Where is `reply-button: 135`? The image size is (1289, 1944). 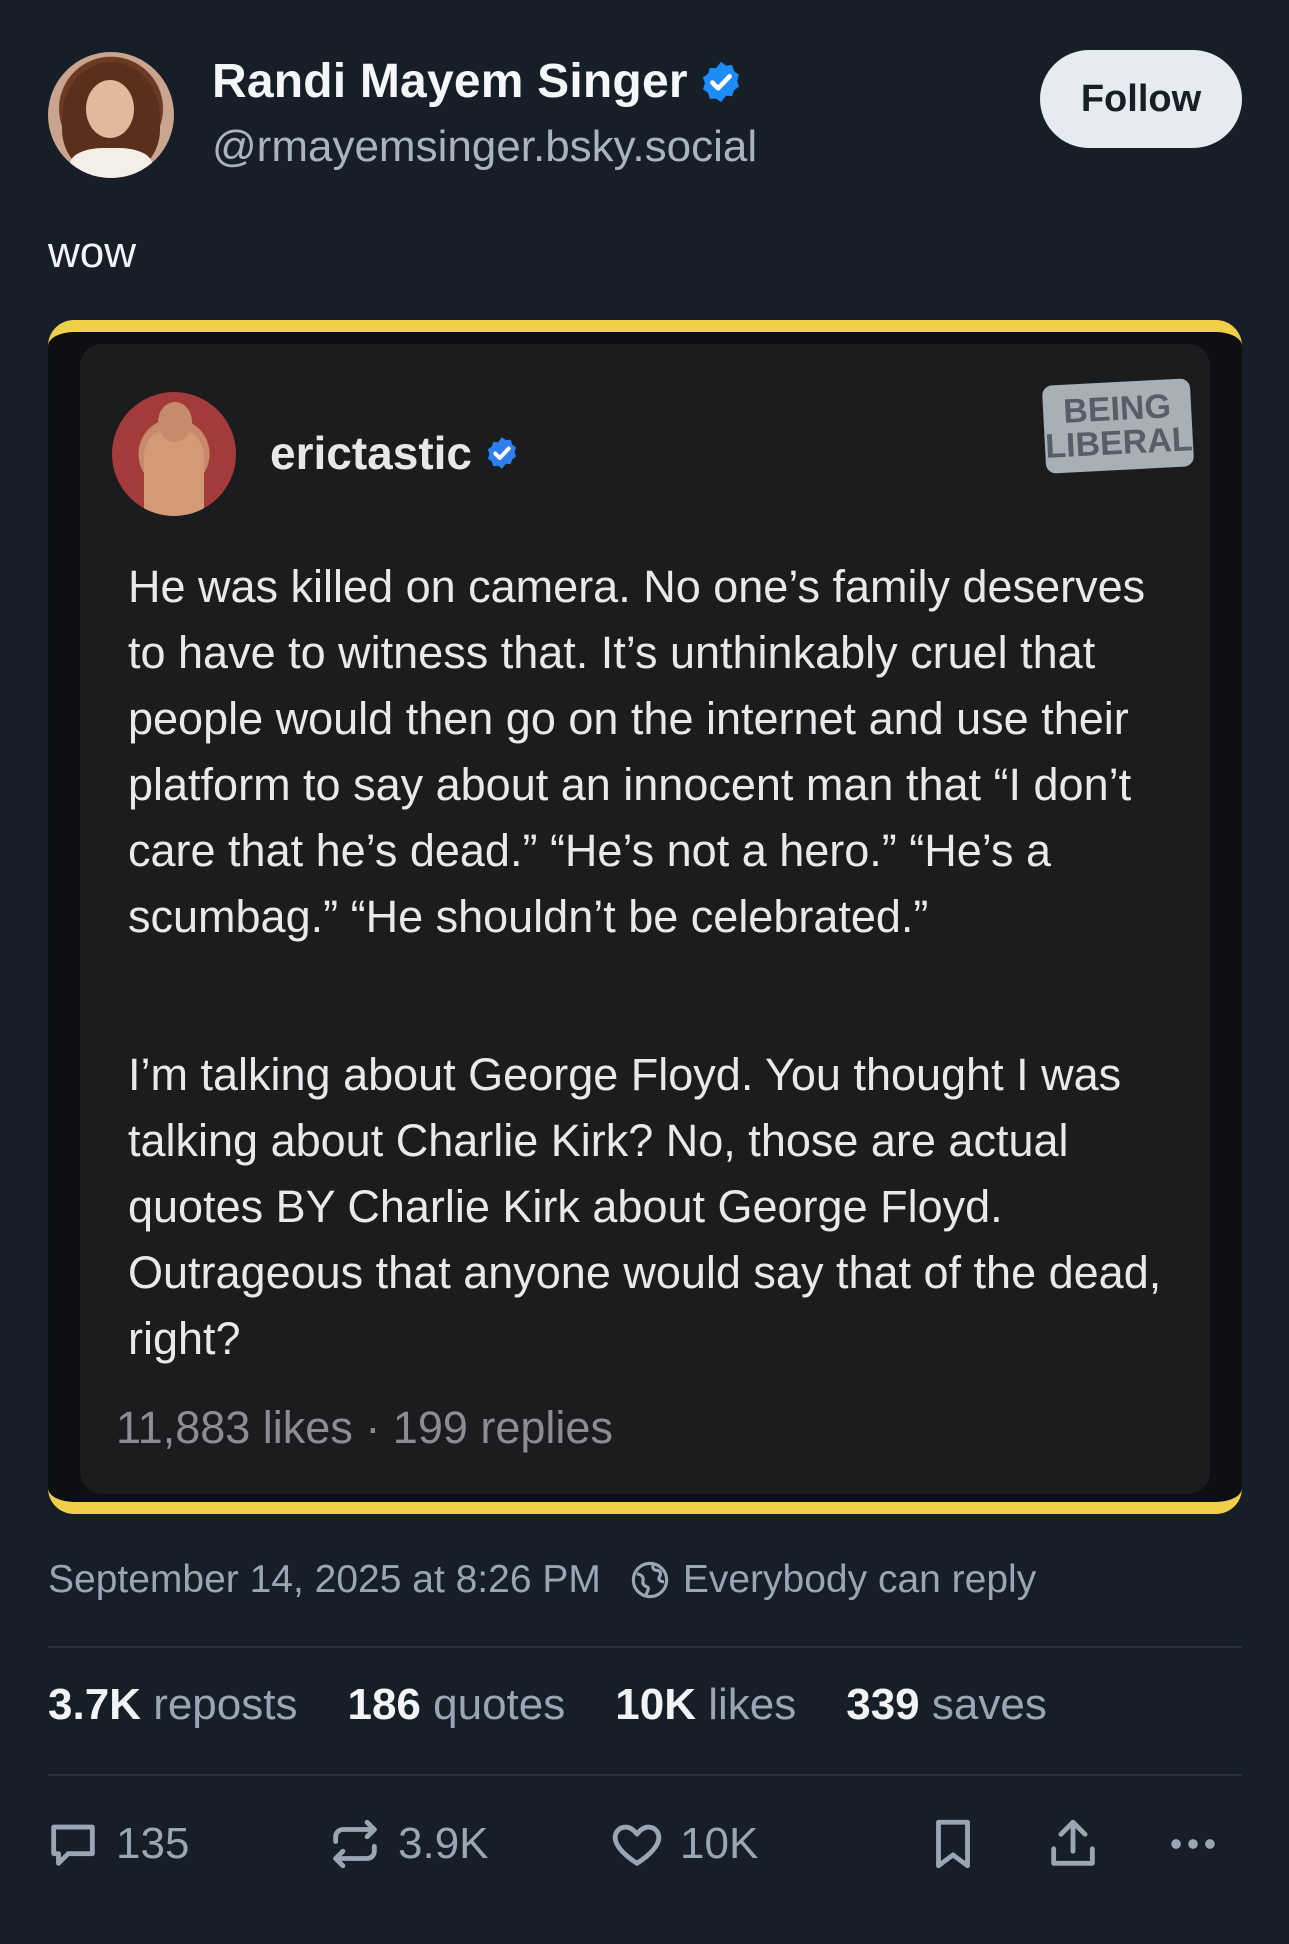 reply-button: 135 is located at coordinates (116, 1844).